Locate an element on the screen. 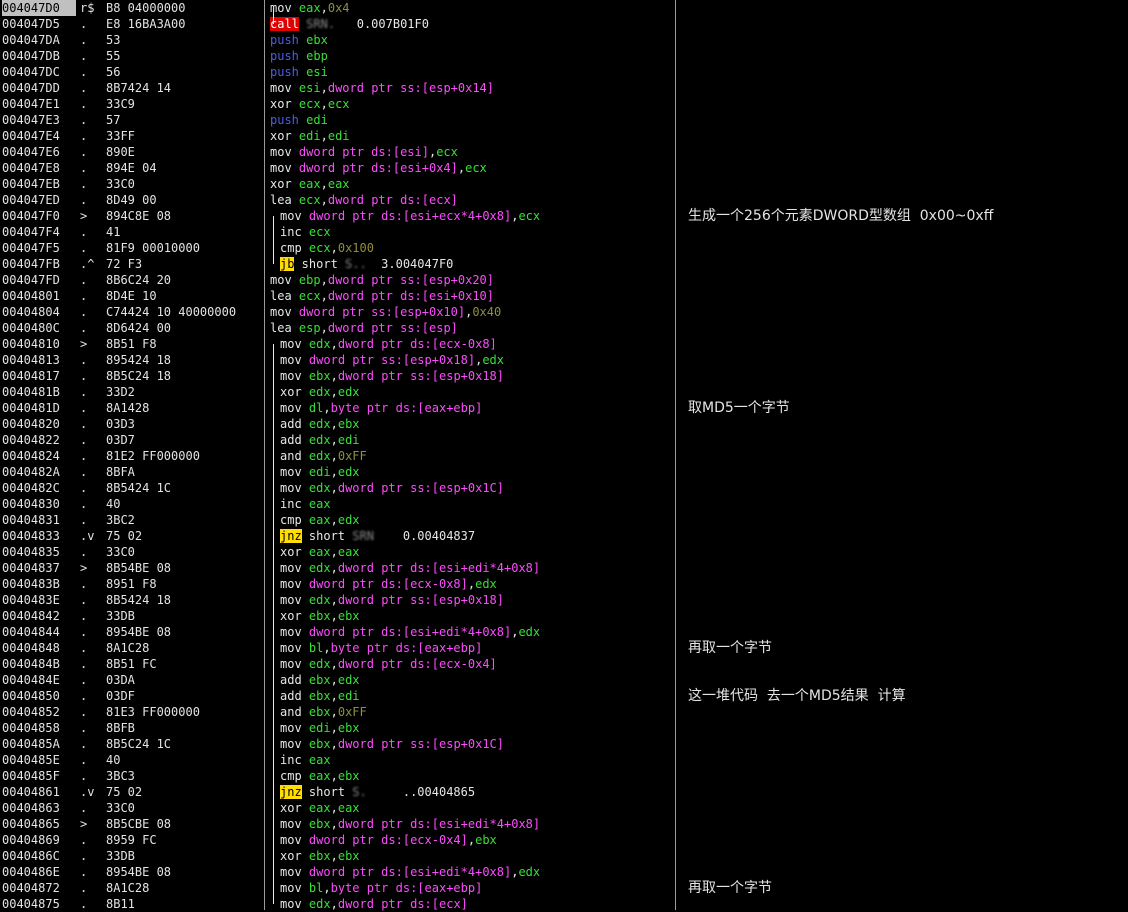 The width and height of the screenshot is (1128, 912). instruction-cell: mov edx,dword ptr ds:[esi+edi*4+0x8] is located at coordinates (405, 568).